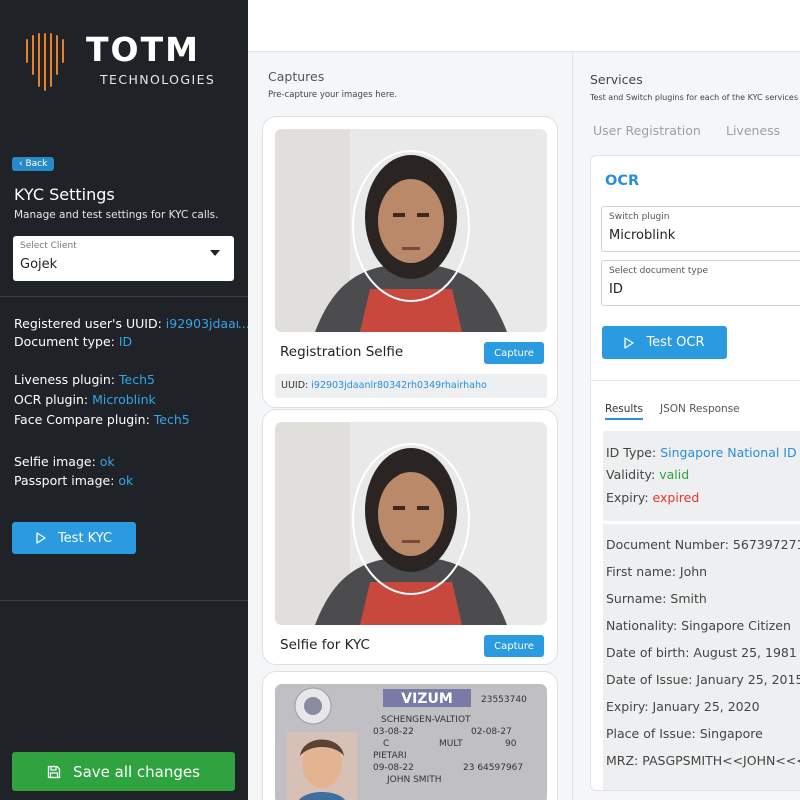 This screenshot has width=800, height=800. I want to click on switch-plugin-value: Microblink, so click(642, 235).